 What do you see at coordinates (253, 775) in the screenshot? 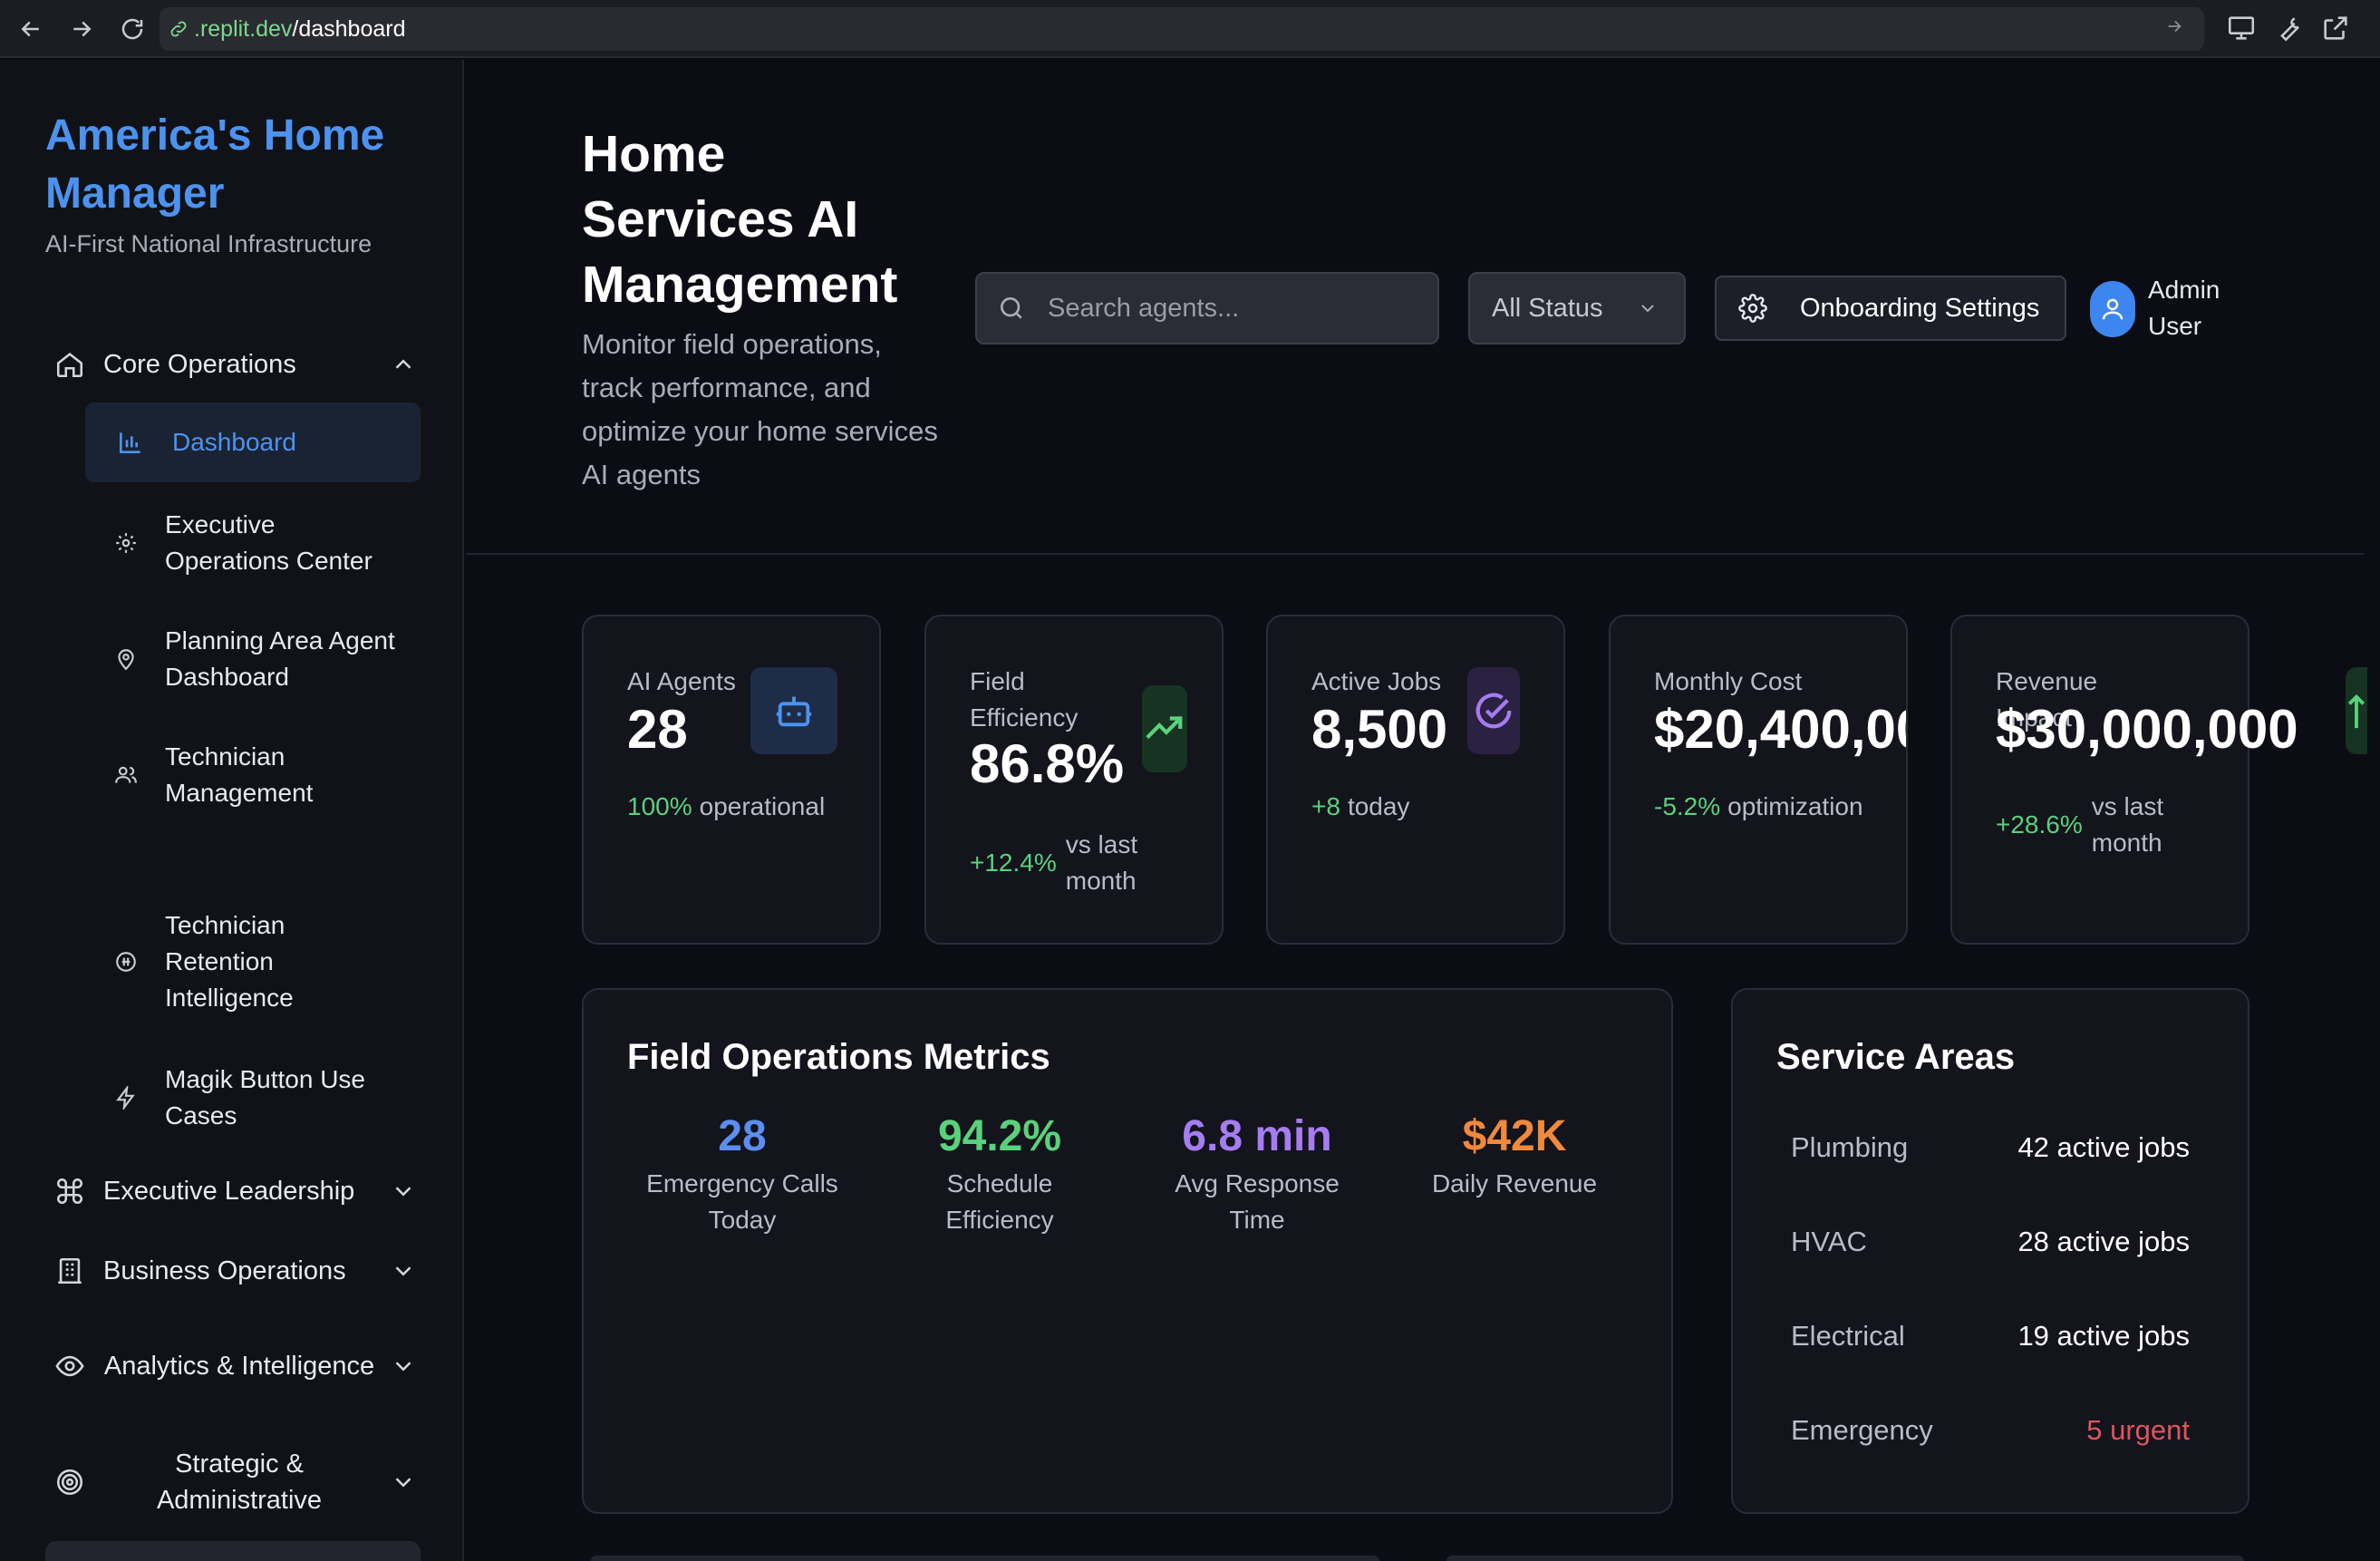
I see `nav-item-technician-management: Technician Management` at bounding box center [253, 775].